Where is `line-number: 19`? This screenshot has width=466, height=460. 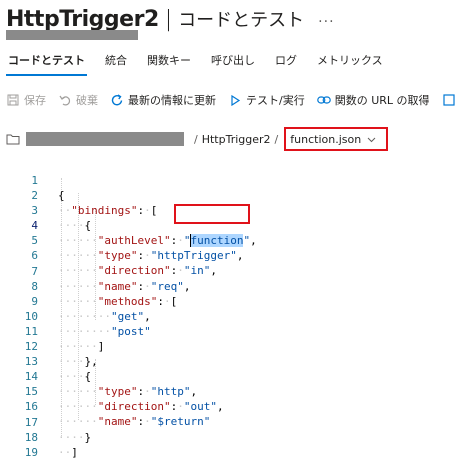
line-number: 19 is located at coordinates (31, 452).